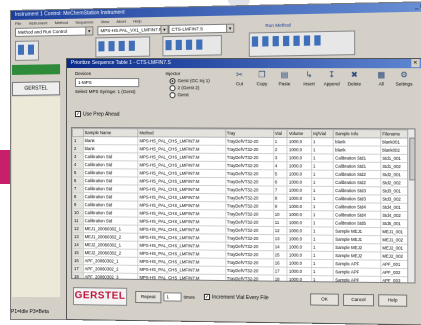 The image size is (421, 325). What do you see at coordinates (280, 263) in the screenshot?
I see `table-cell: 16` at bounding box center [280, 263].